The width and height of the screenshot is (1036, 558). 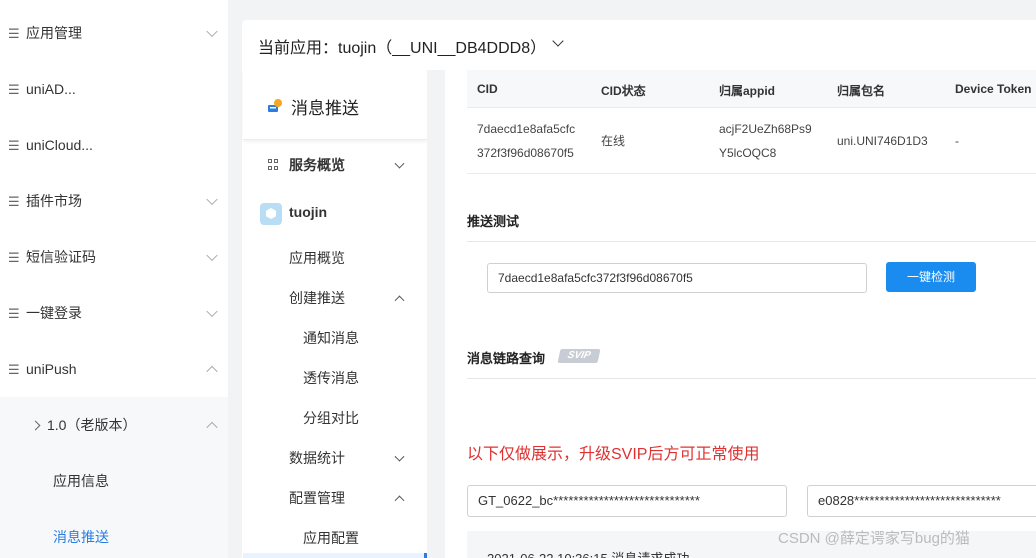 What do you see at coordinates (317, 258) in the screenshot?
I see `menu-label: 应用概览` at bounding box center [317, 258].